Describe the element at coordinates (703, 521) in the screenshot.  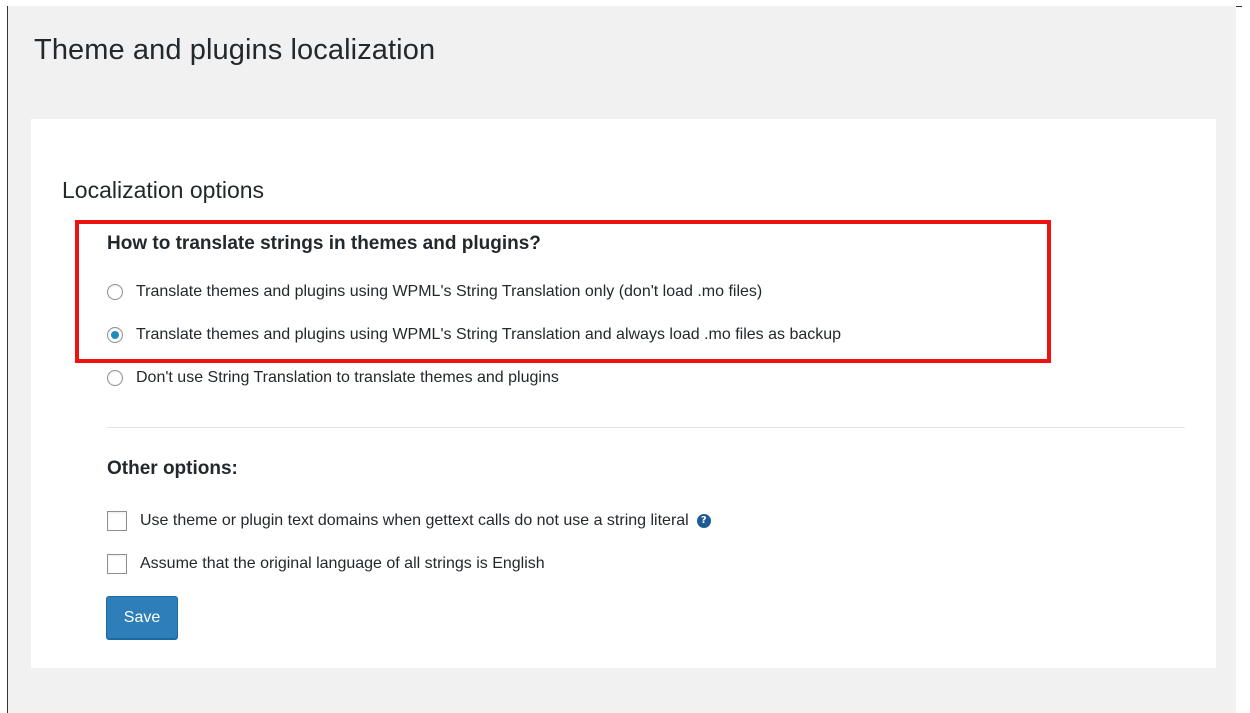
I see `question-circle-icon: ?` at that location.